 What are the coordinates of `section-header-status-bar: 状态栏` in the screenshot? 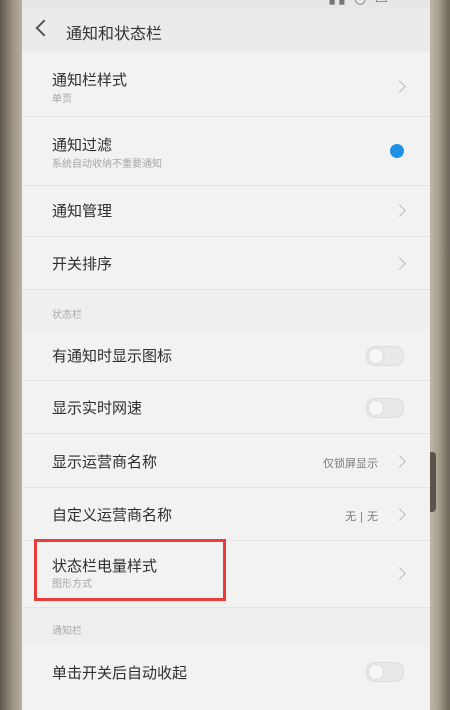 It's located at (67, 315).